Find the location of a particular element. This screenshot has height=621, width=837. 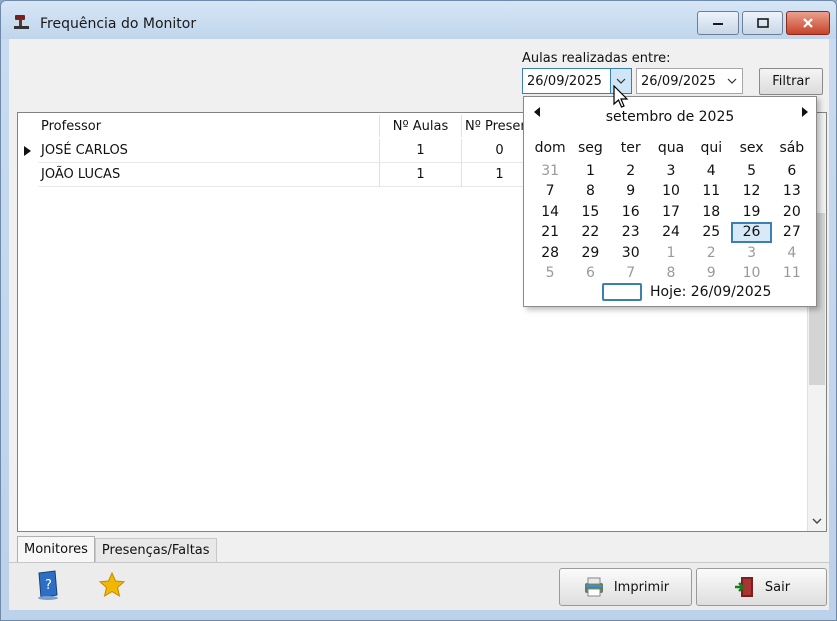

calendar-weekday-header: dom seg ter qua qui sex sáb is located at coordinates (671, 148).